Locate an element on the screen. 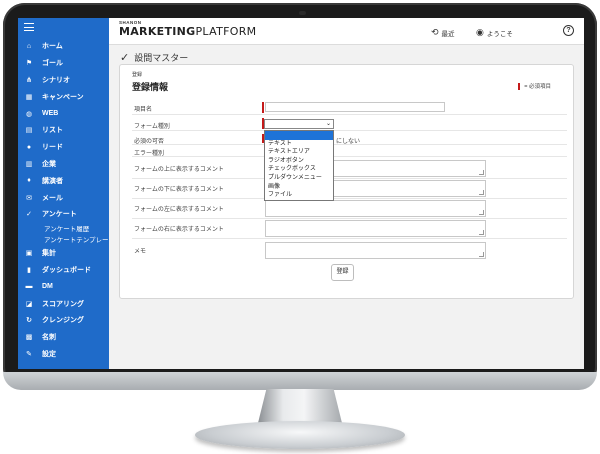 The width and height of the screenshot is (600, 454). sidebar-item-label: 講演者 is located at coordinates (52, 181).